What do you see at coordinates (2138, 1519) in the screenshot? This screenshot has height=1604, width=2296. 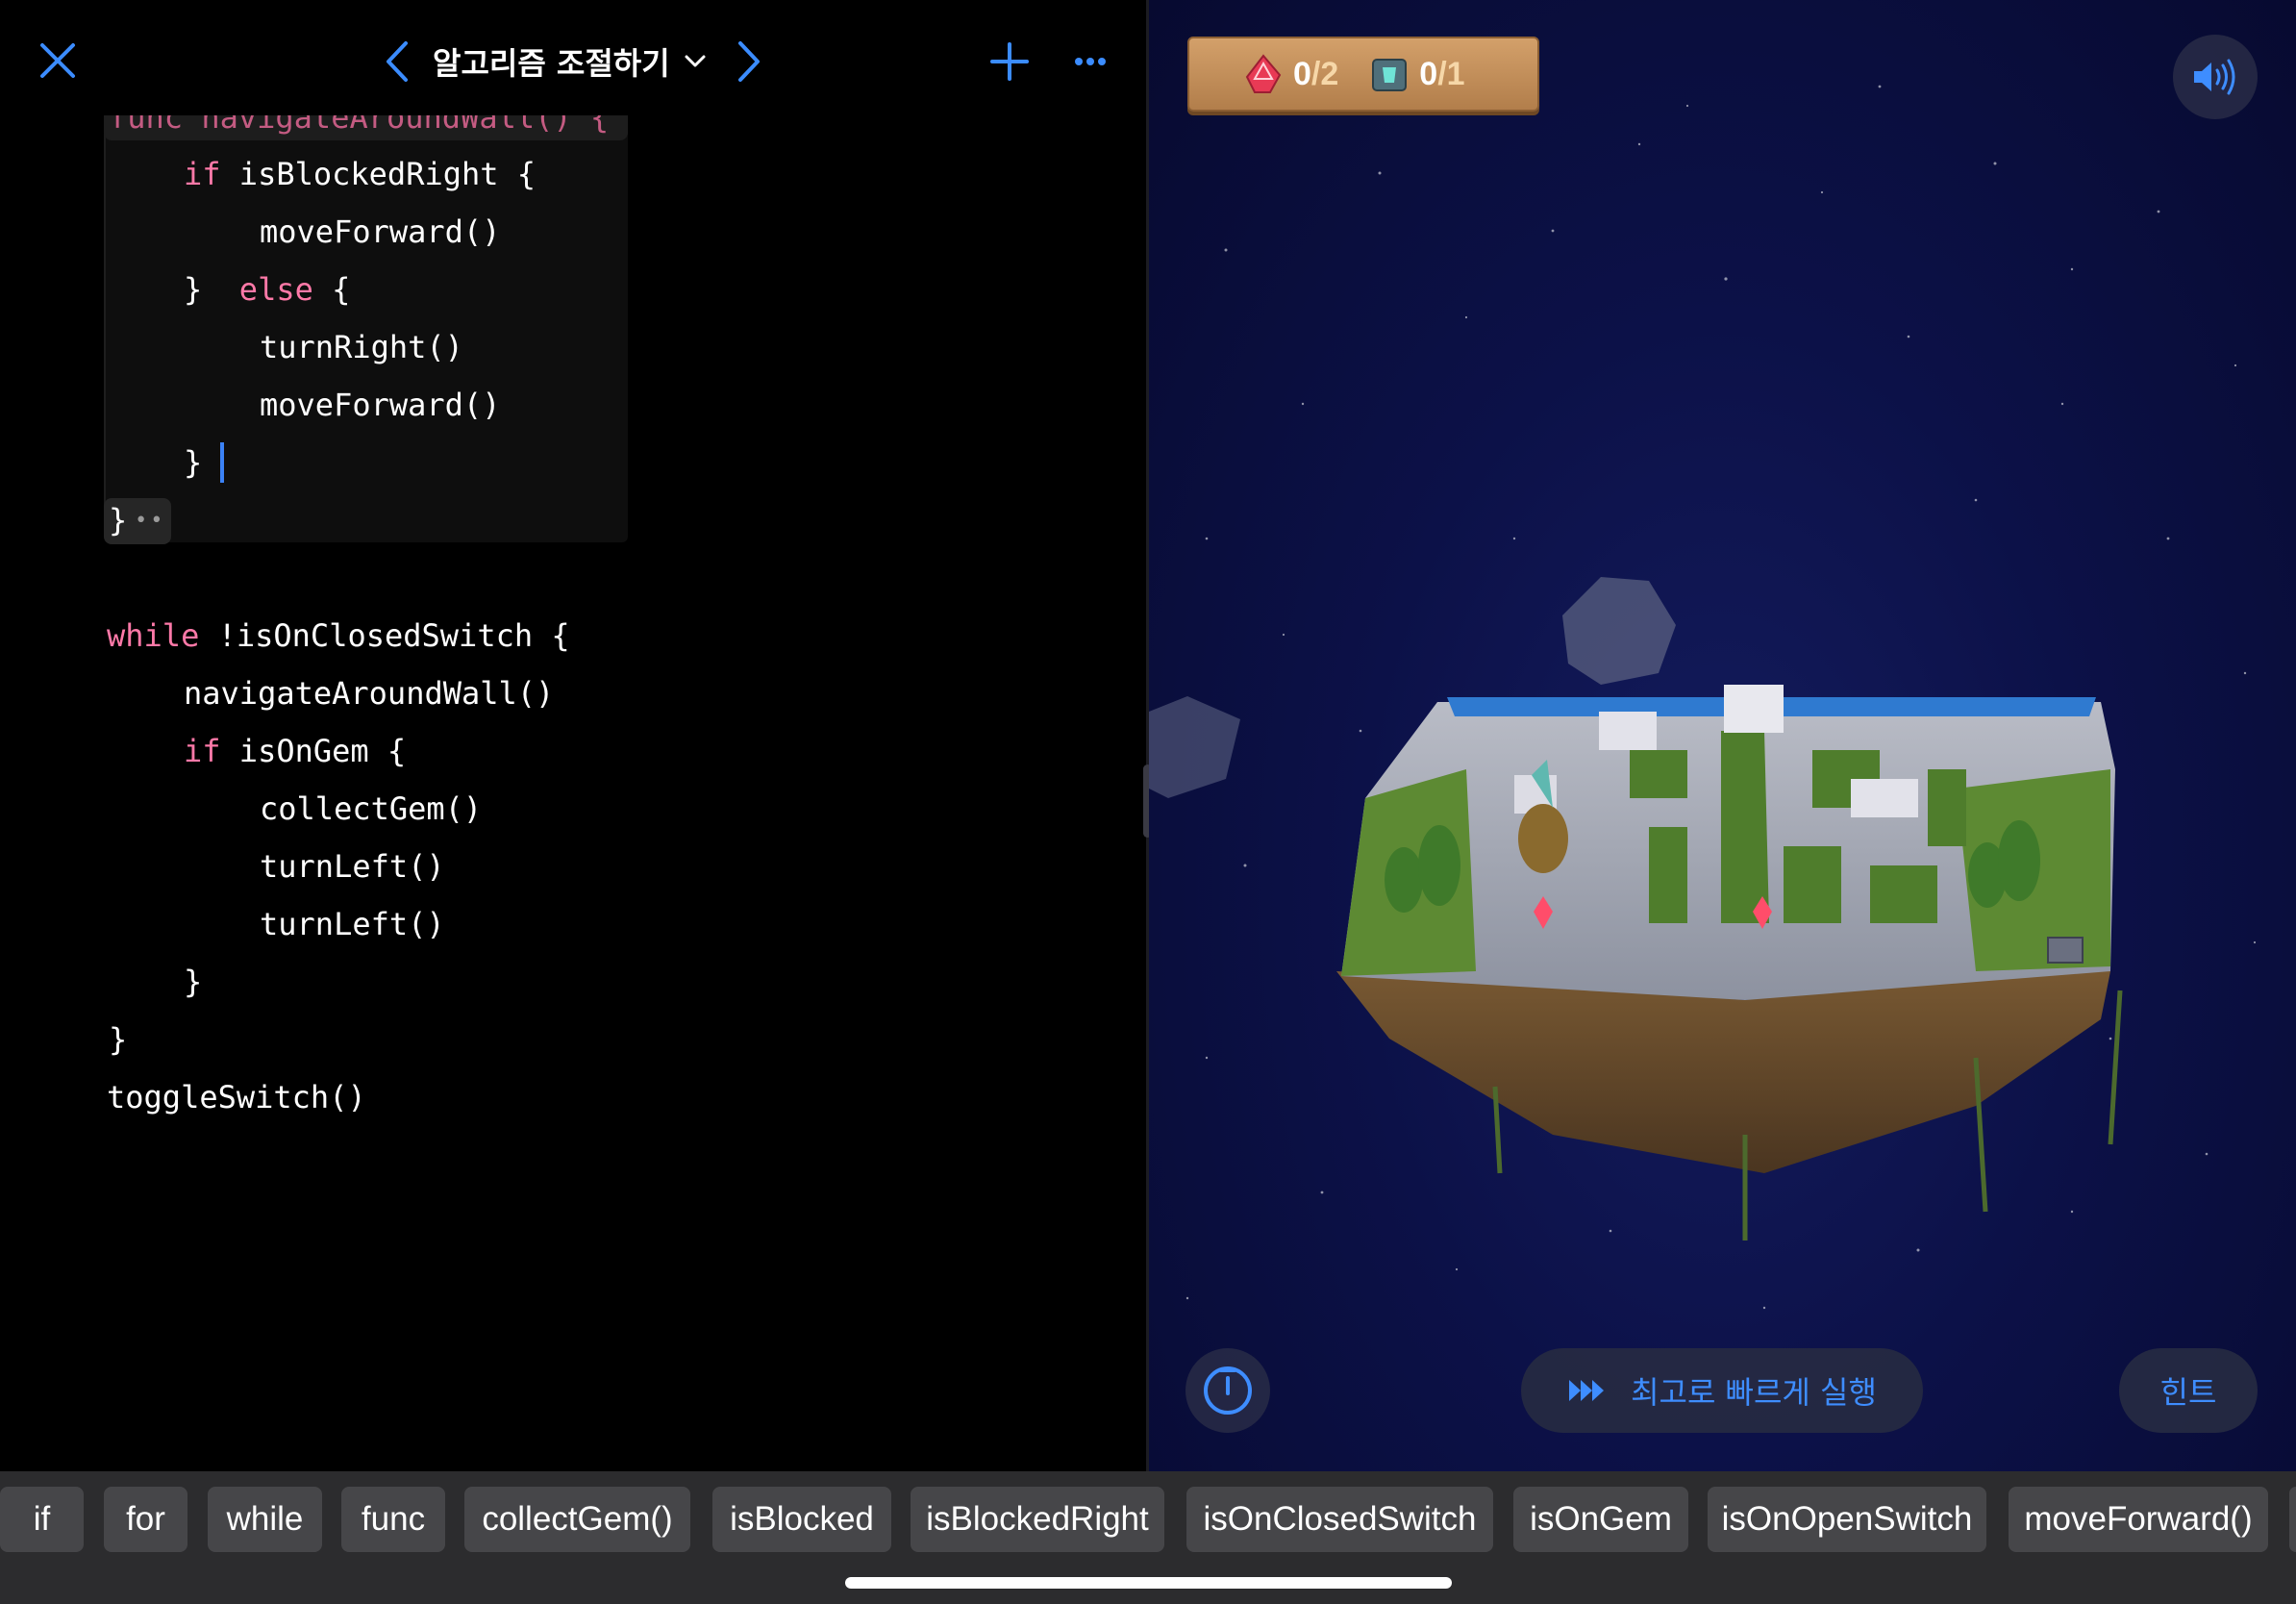 I see `shortcut-moveforward: moveForward()` at bounding box center [2138, 1519].